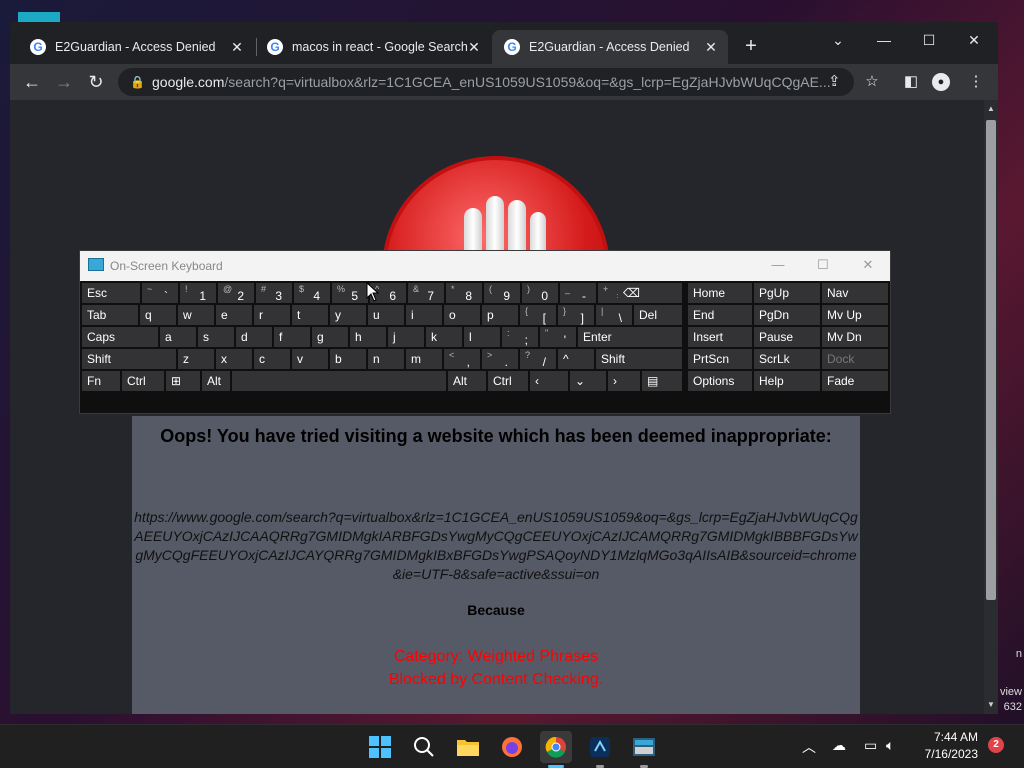 The height and width of the screenshot is (768, 1024). What do you see at coordinates (600, 747) in the screenshot?
I see `app-icon` at bounding box center [600, 747].